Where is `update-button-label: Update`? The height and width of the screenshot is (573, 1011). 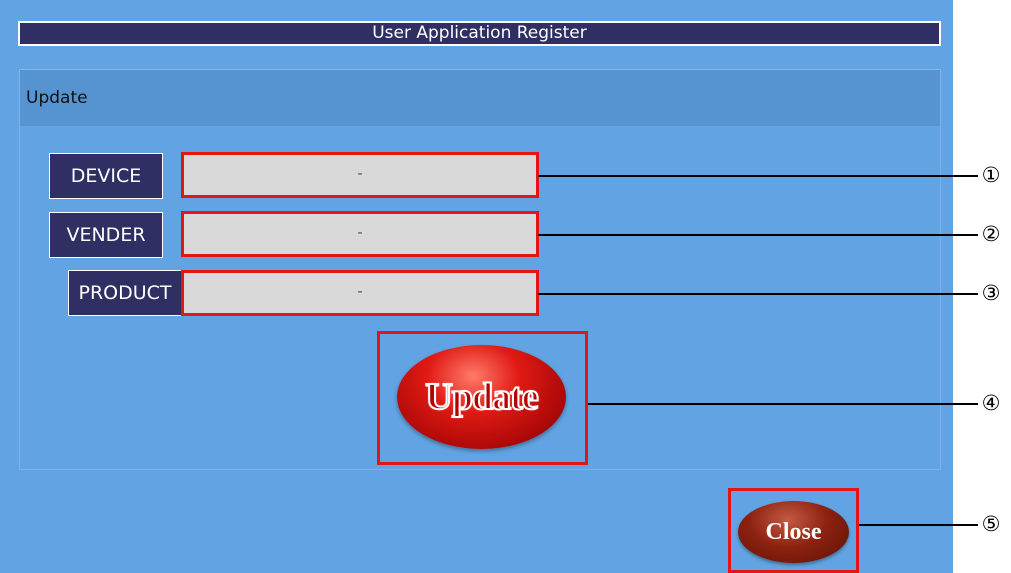 update-button-label: Update is located at coordinates (481, 397).